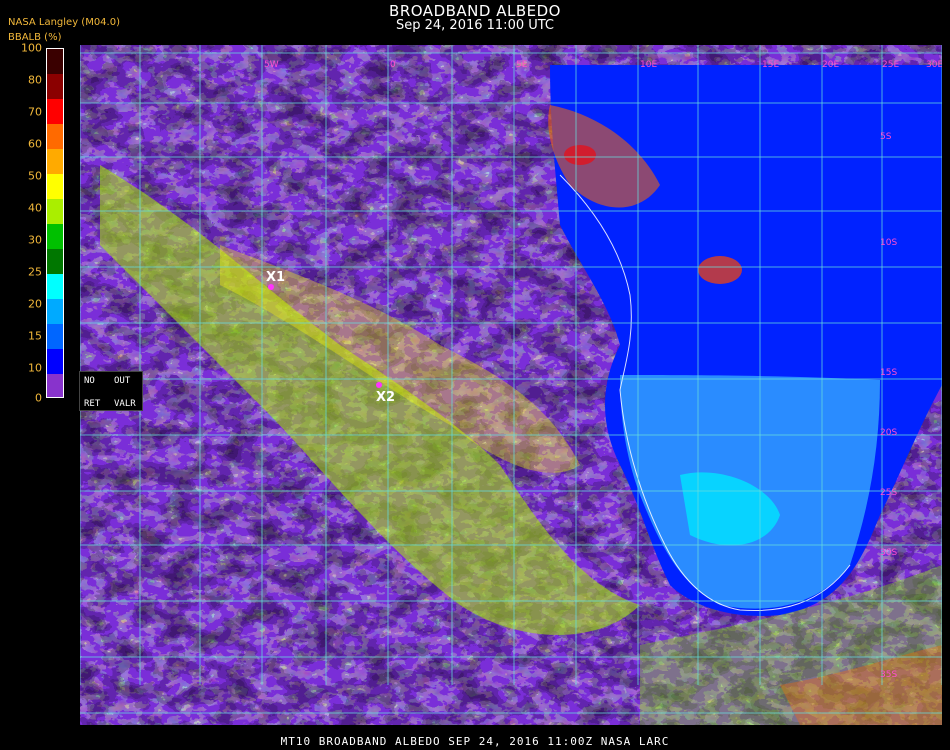 The image size is (950, 750). Describe the element at coordinates (89, 381) in the screenshot. I see `legend-no: NO` at that location.